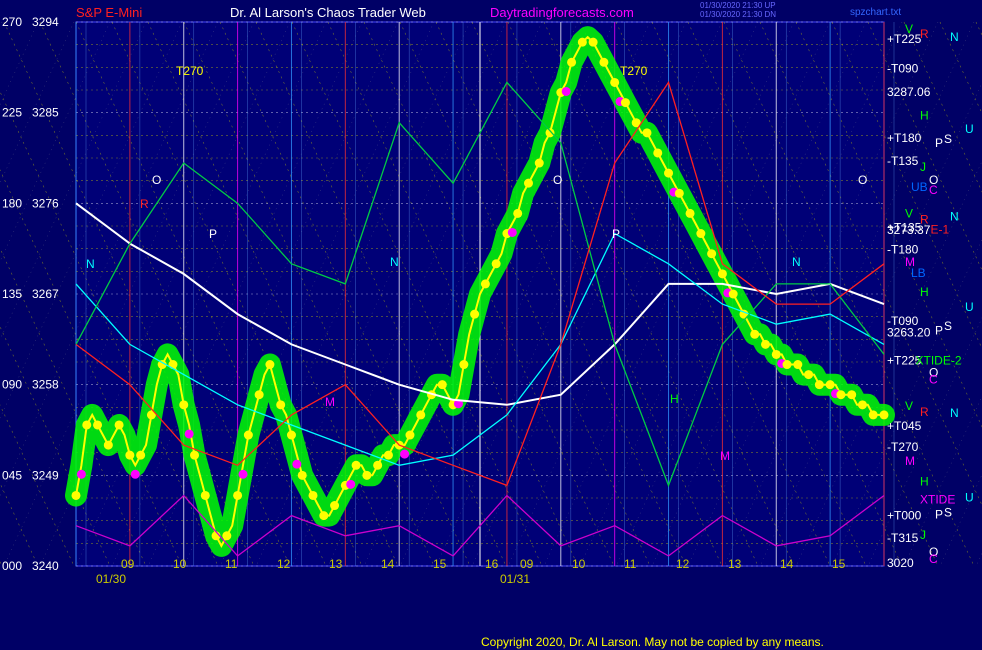 This screenshot has height=650, width=982. Describe the element at coordinates (904, 426) in the screenshot. I see `right-level-label: +T045` at that location.